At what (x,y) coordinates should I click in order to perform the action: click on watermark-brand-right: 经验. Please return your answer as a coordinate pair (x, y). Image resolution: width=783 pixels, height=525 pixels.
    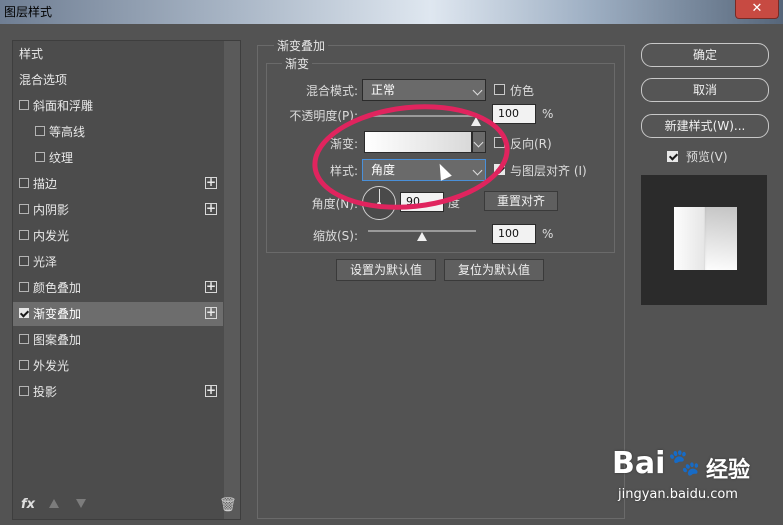
    Looking at the image, I should click on (728, 470).